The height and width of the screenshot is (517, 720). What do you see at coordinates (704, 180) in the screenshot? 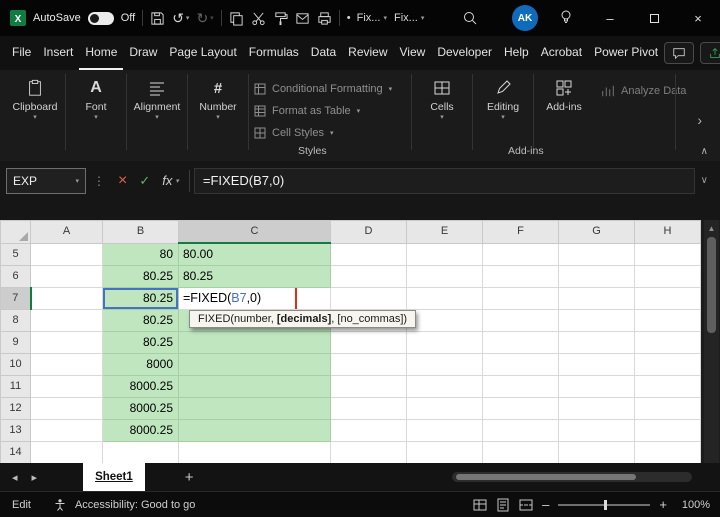
I see `expand-formula-bar-icon: ∨` at bounding box center [704, 180].